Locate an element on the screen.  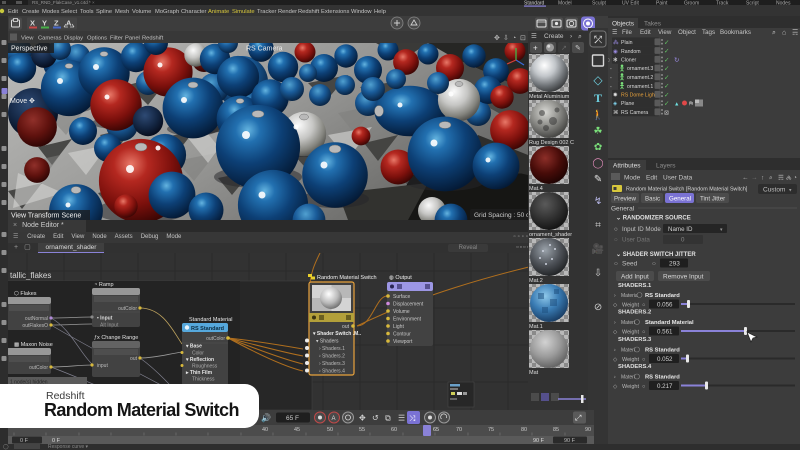
svg-text: Environment is located at coordinates (407, 320).